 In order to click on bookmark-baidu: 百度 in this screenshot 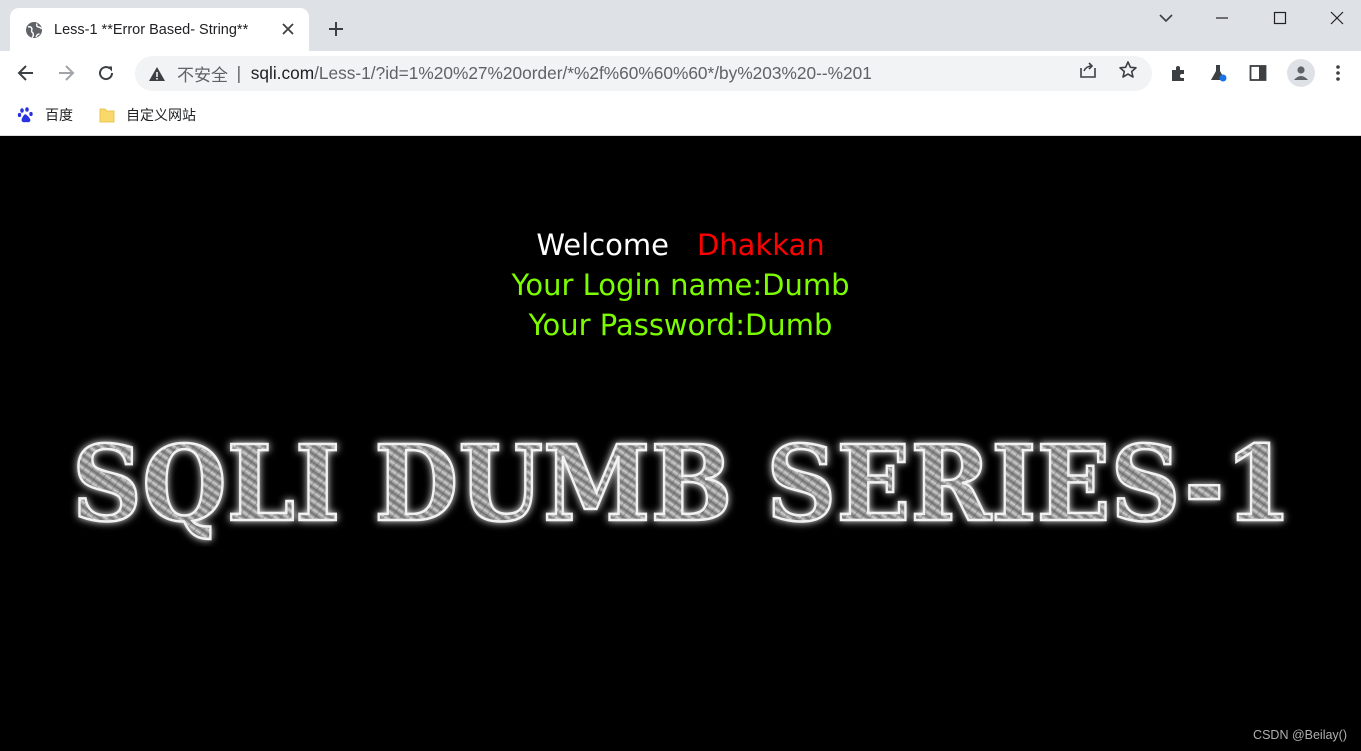, I will do `click(45, 115)`.